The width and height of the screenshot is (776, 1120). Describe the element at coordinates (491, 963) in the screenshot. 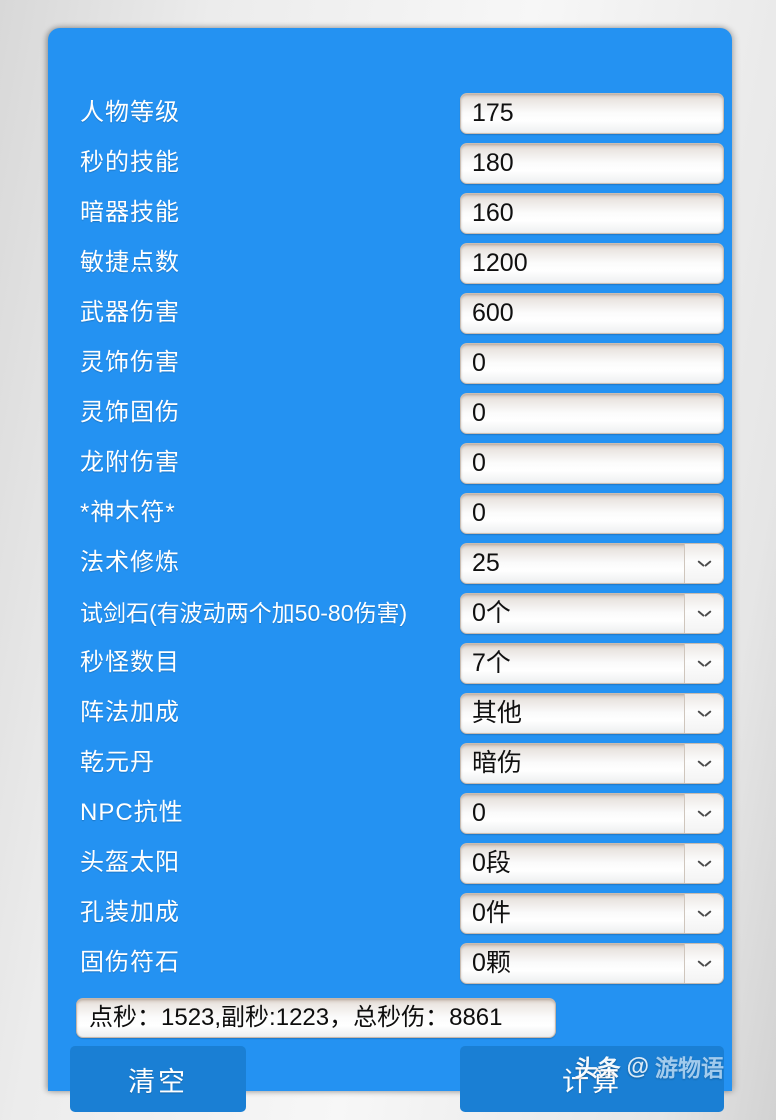

I see `select-value: 0颗` at that location.